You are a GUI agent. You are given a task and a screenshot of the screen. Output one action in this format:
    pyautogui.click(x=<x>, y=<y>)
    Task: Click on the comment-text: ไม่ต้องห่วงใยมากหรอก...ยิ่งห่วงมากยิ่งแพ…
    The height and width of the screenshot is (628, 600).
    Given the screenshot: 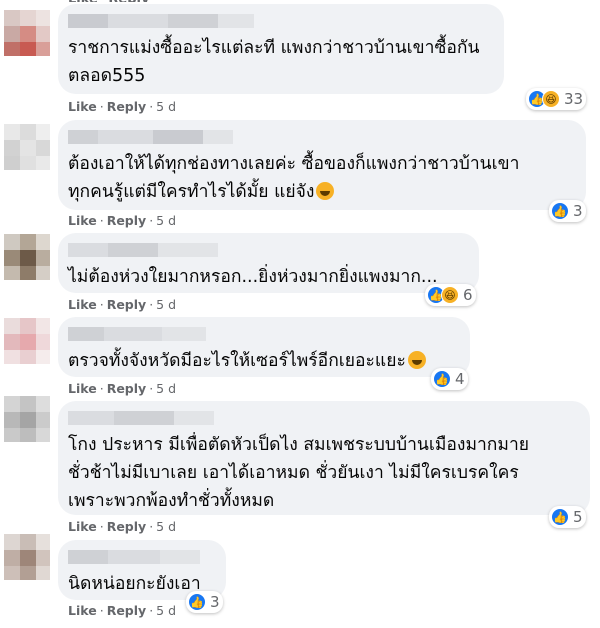 What is the action you would take?
    pyautogui.click(x=253, y=277)
    